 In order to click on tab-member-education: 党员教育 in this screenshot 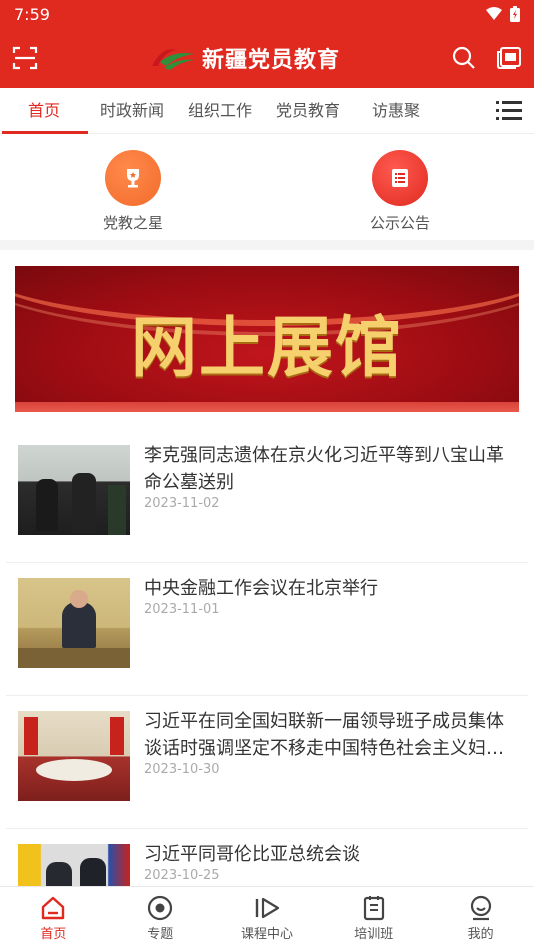, I will do `click(308, 111)`.